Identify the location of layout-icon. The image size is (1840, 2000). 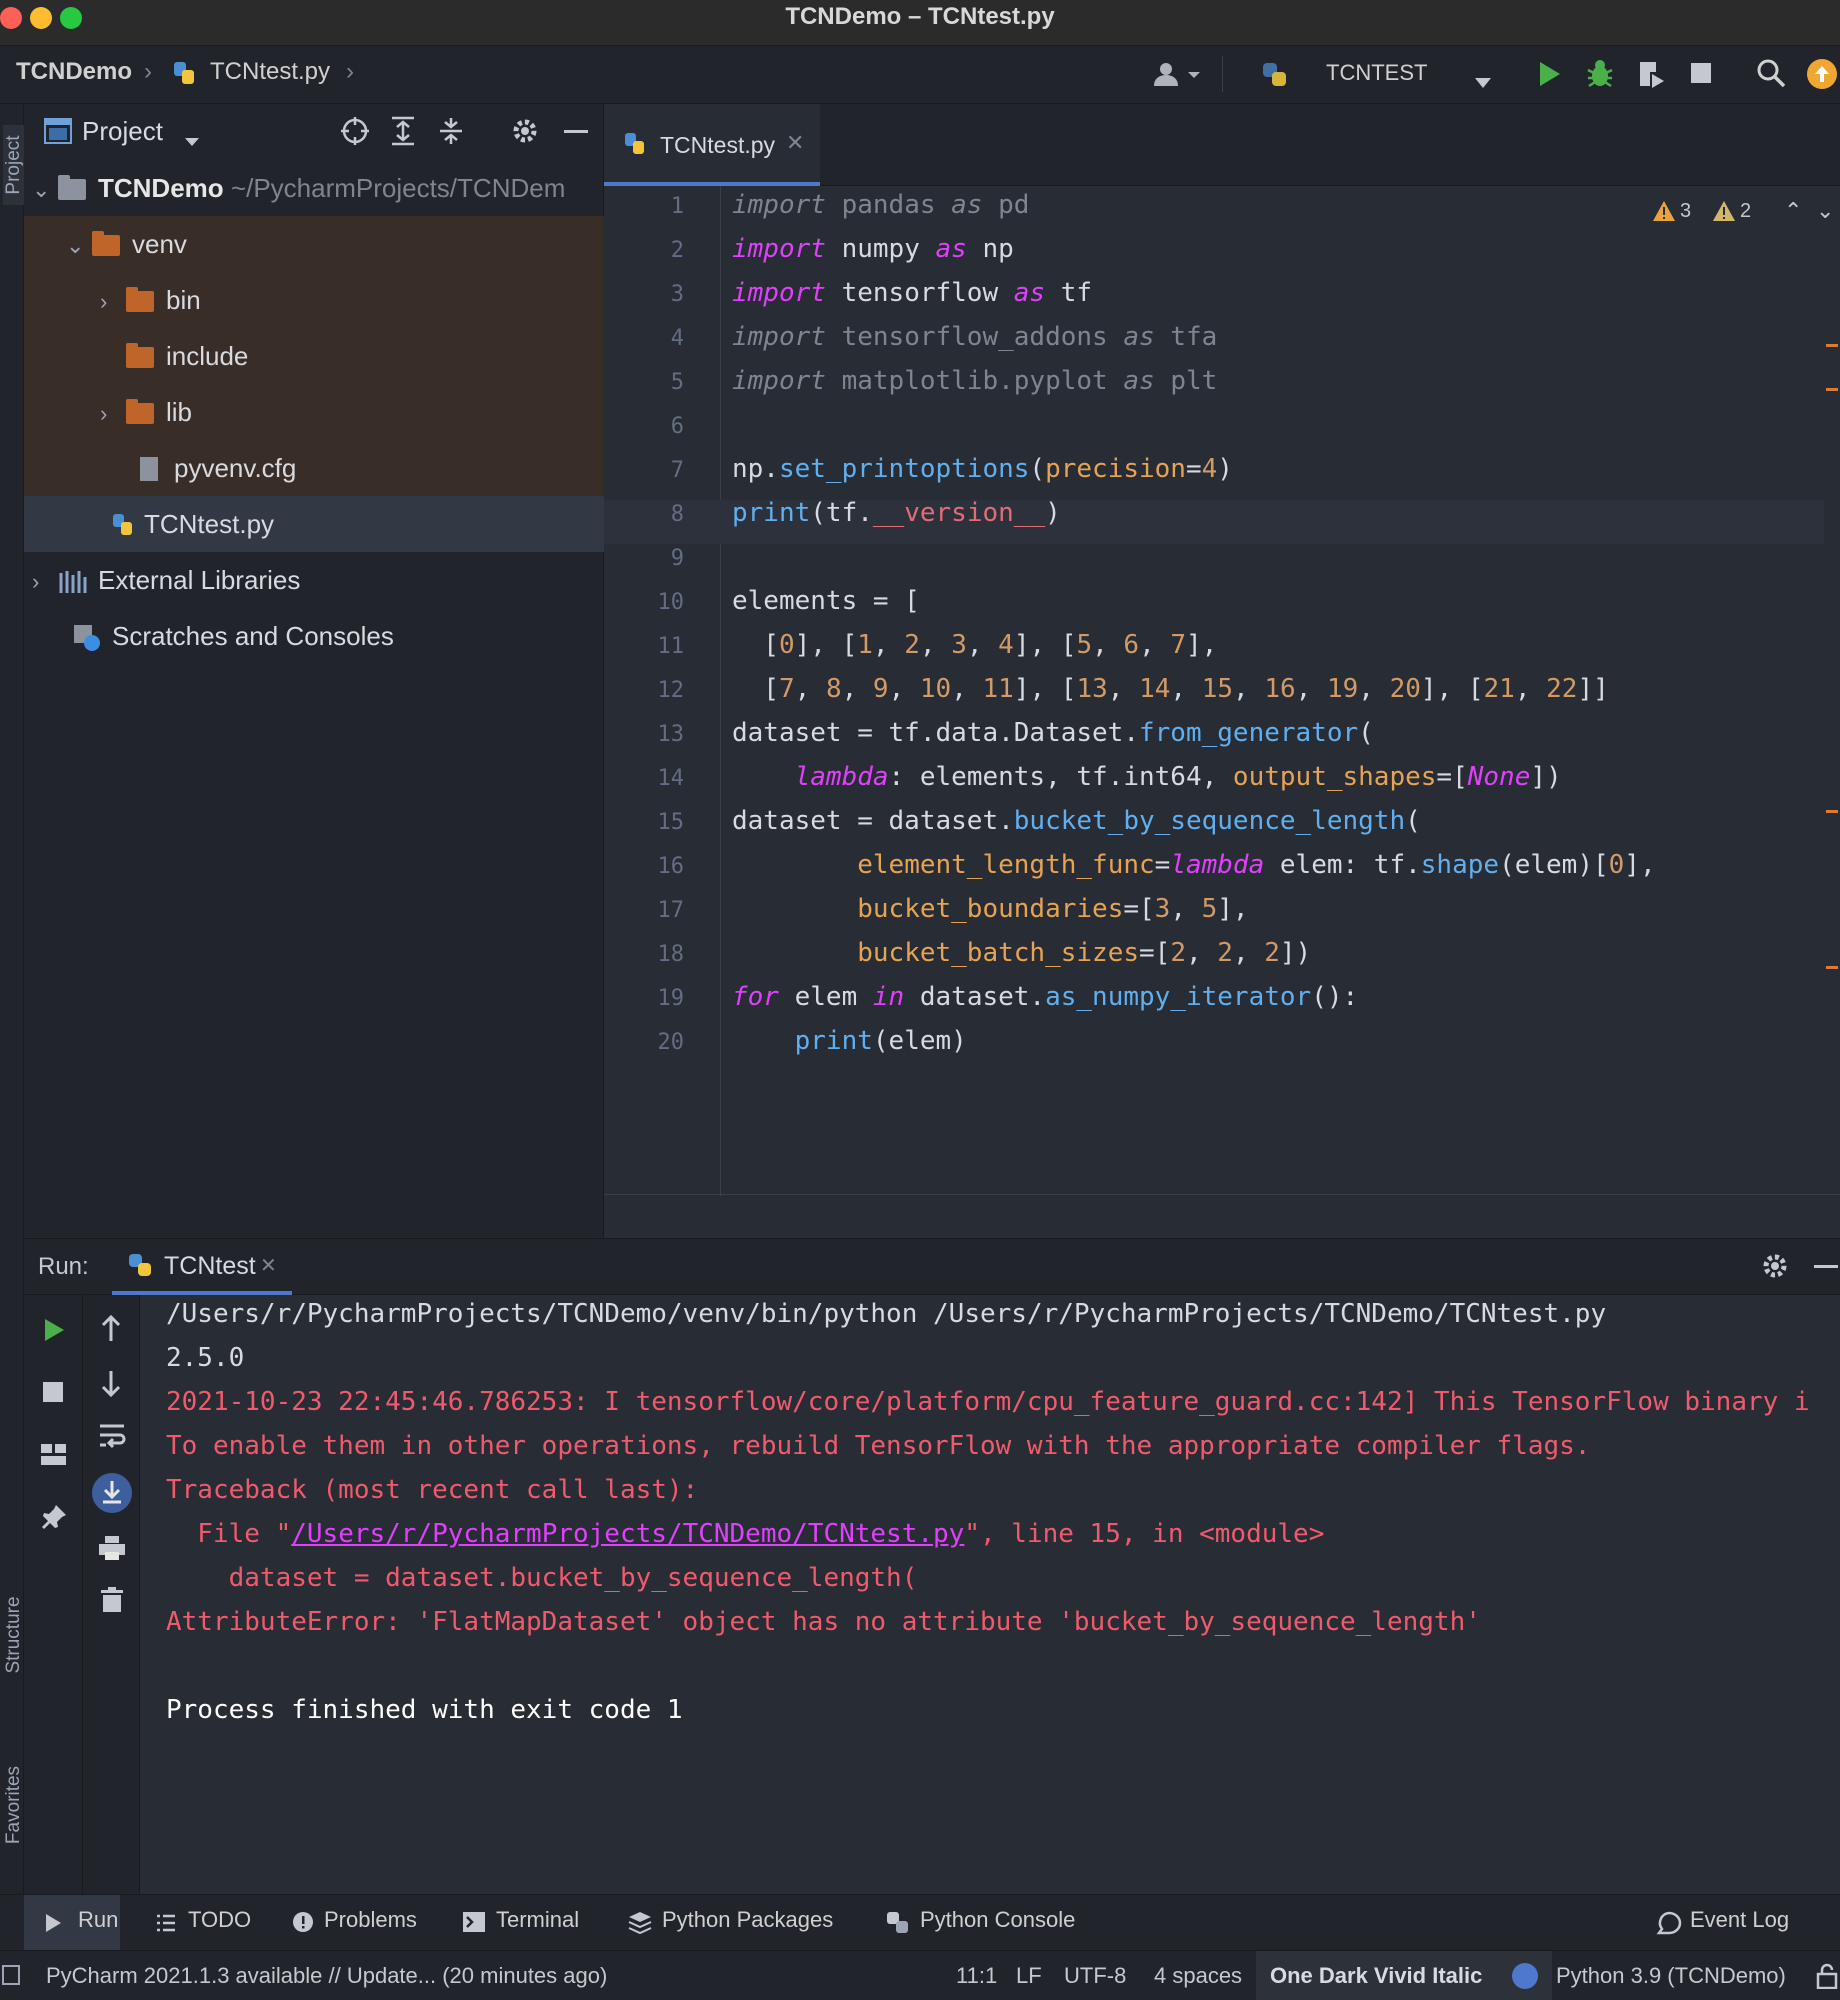
(54, 1455).